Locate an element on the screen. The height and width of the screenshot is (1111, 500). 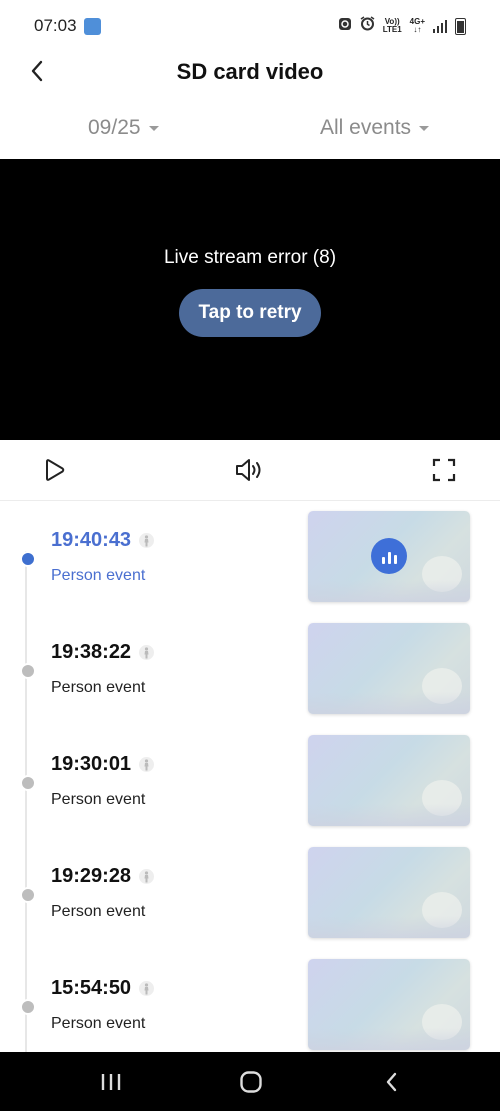
event-time-row: 15:54:50 is located at coordinates (103, 988).